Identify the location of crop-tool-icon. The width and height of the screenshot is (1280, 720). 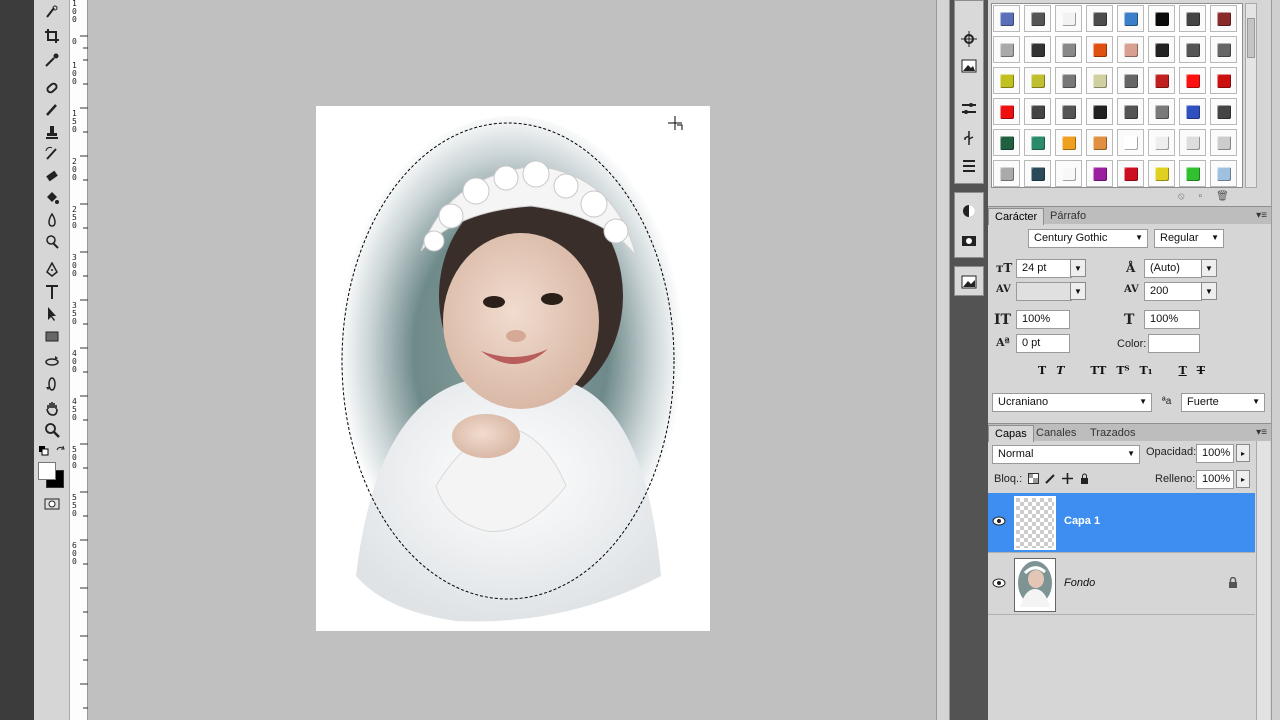
(52, 36).